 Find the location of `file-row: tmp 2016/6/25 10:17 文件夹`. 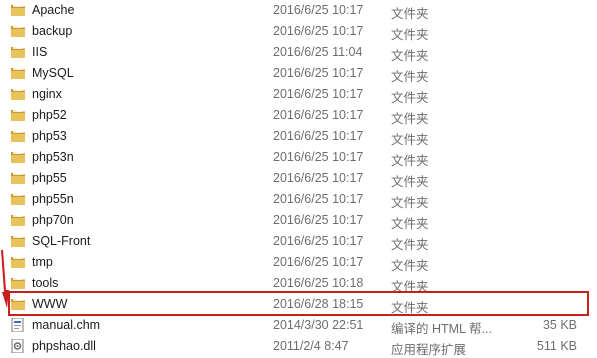

file-row: tmp 2016/6/25 10:17 文件夹 is located at coordinates (298, 262).